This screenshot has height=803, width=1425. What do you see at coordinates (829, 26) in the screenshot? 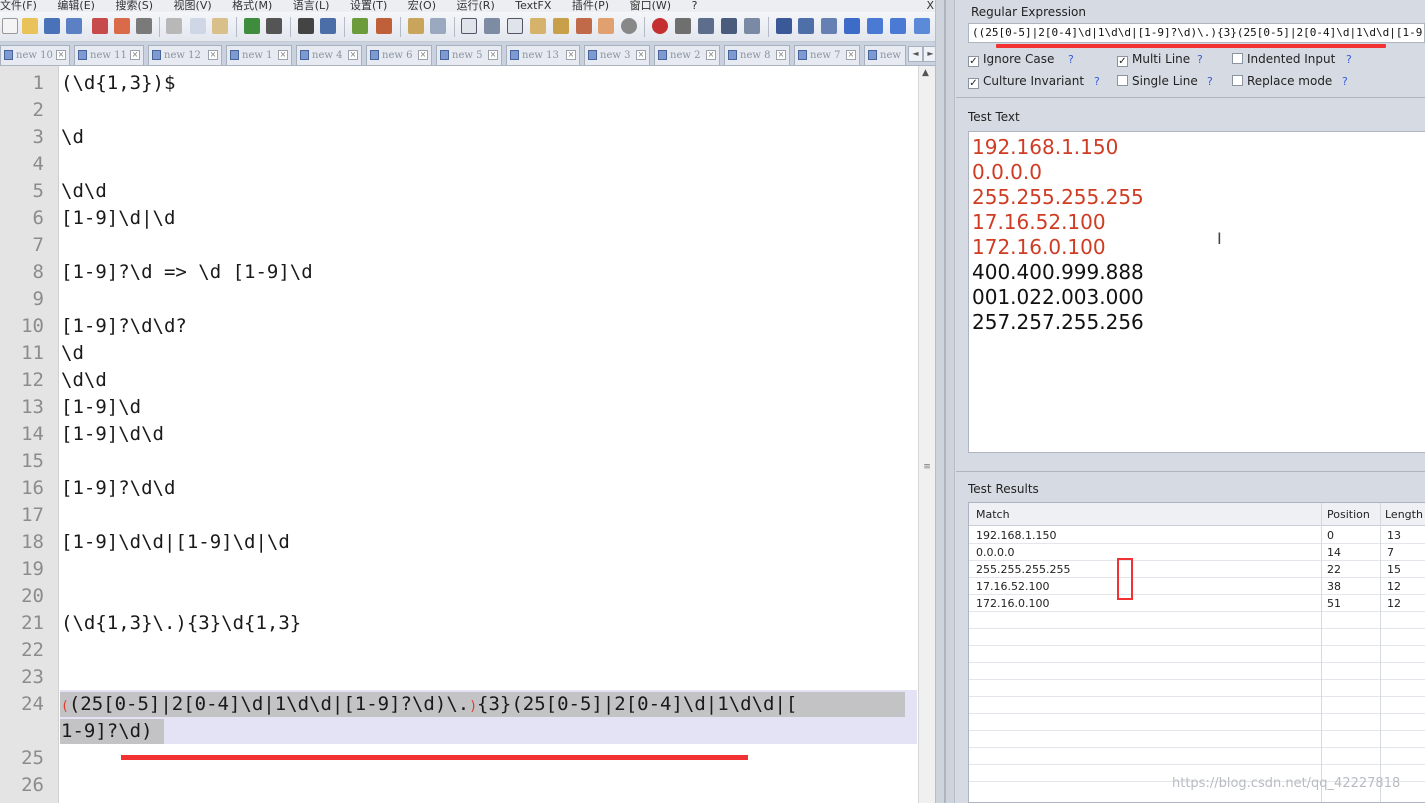
I see `plugin-c-icon` at bounding box center [829, 26].